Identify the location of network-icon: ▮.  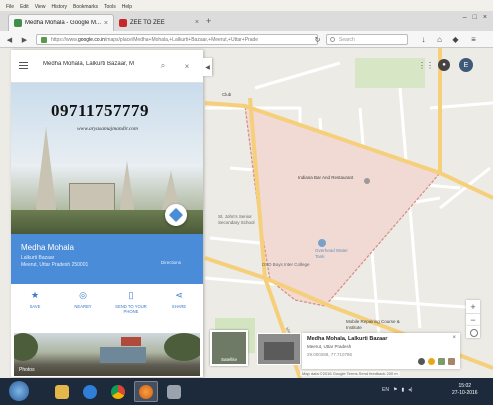
(402, 390).